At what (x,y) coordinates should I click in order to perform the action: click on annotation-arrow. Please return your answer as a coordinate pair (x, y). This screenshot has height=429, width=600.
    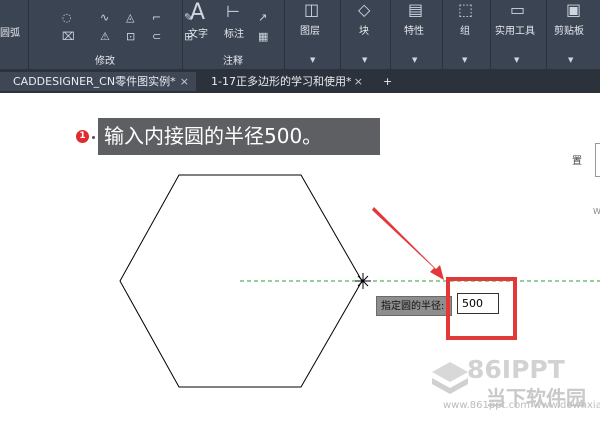
    Looking at the image, I should click on (408, 243).